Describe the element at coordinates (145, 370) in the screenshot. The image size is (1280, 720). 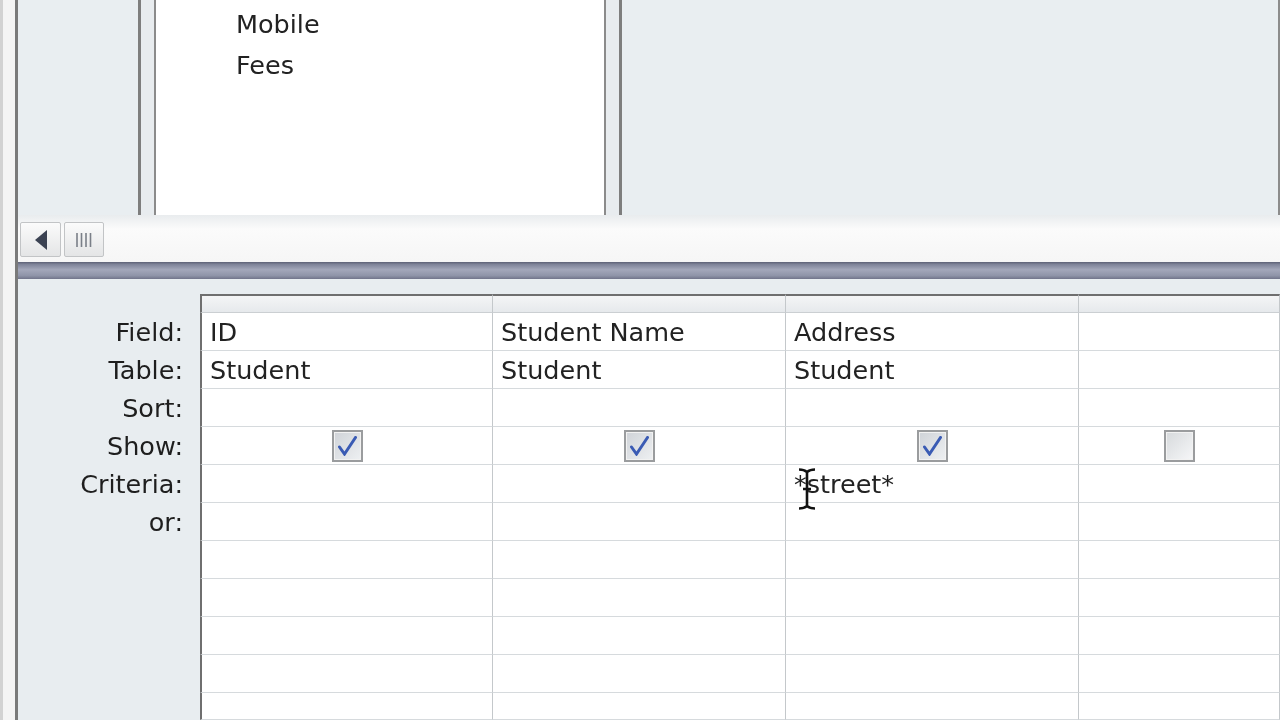
I see `row-label: Table:` at that location.